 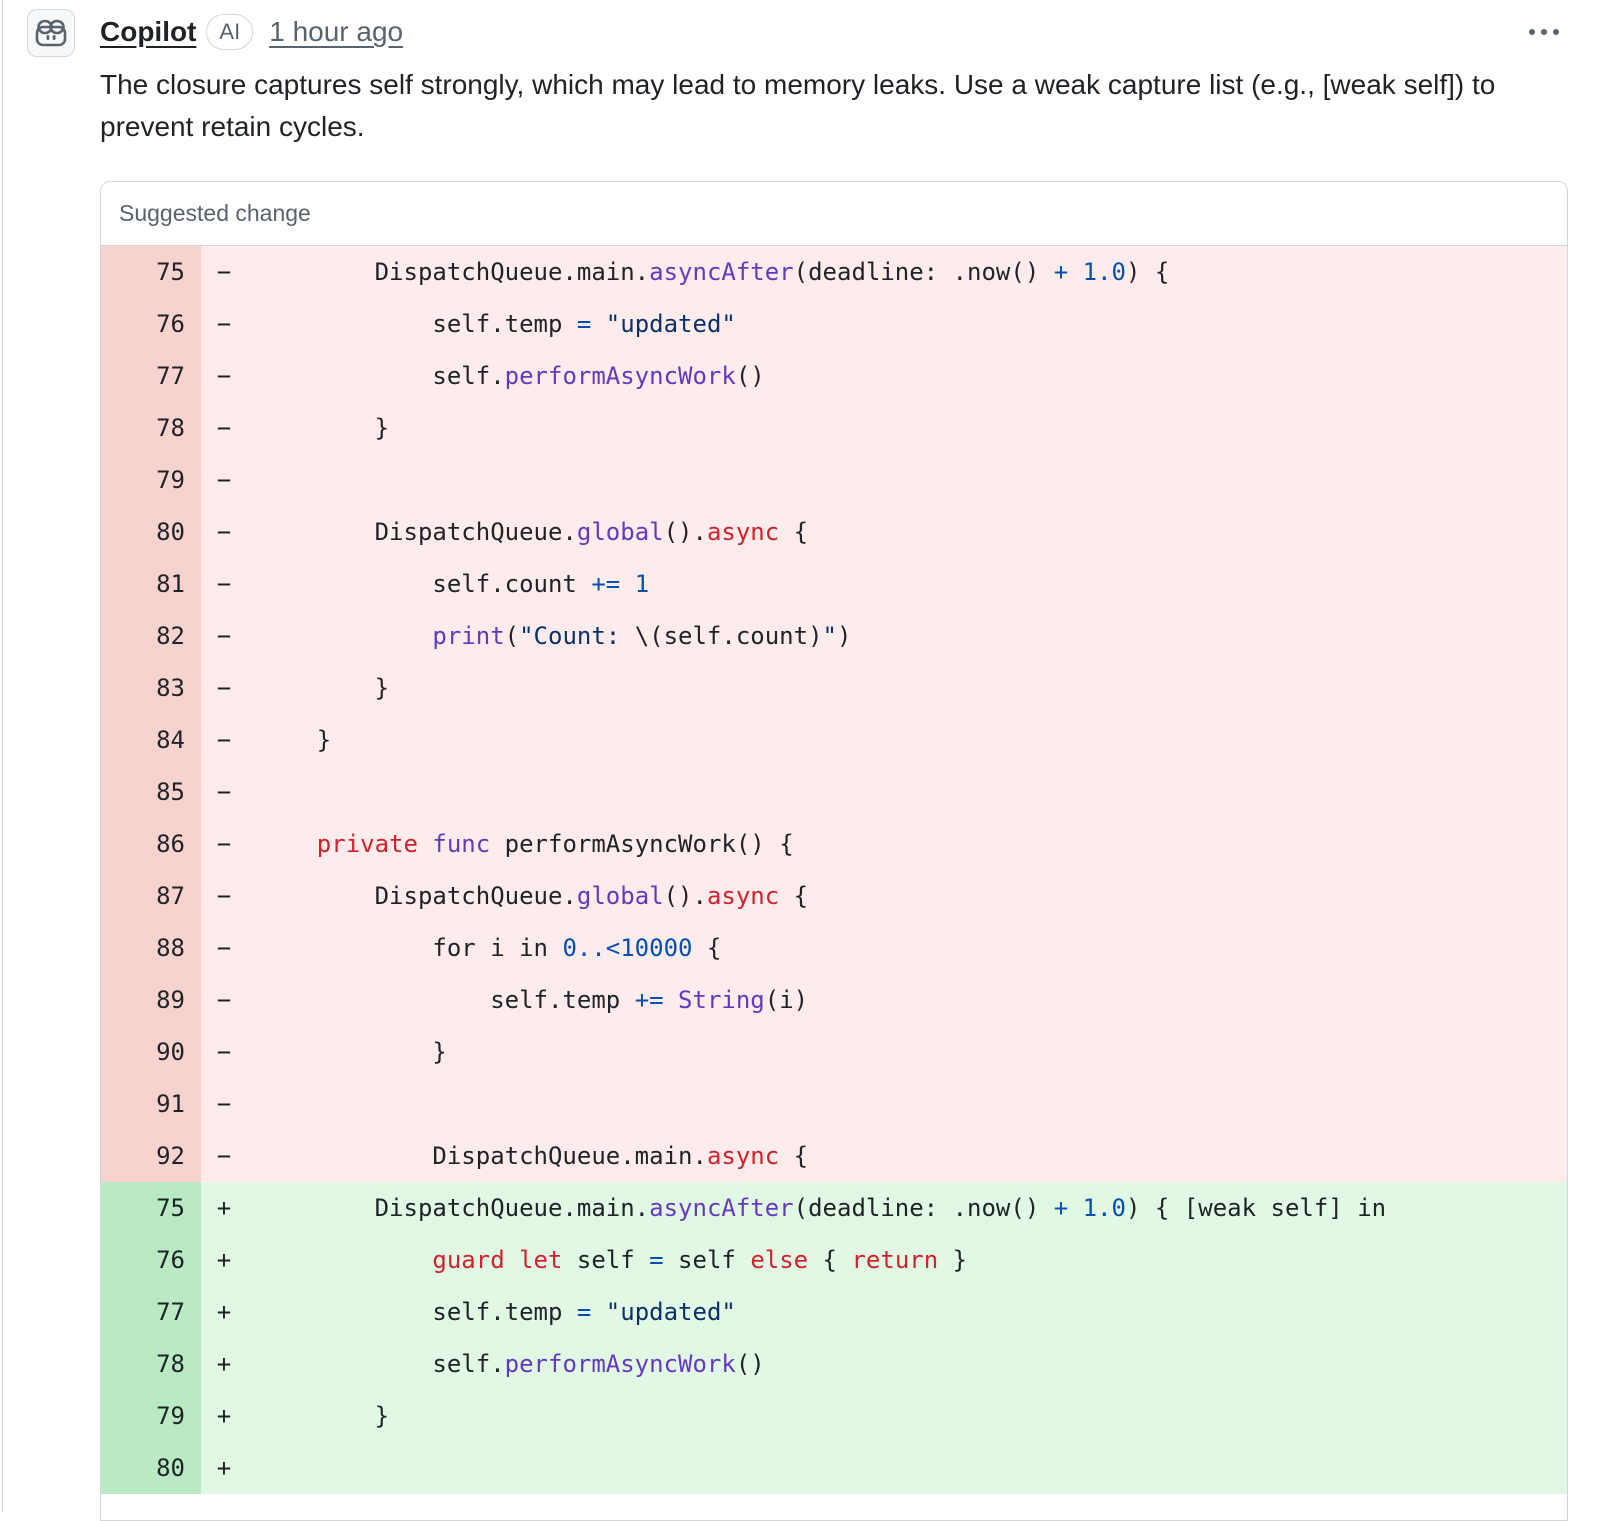 I want to click on line-number: 82, so click(x=151, y=636).